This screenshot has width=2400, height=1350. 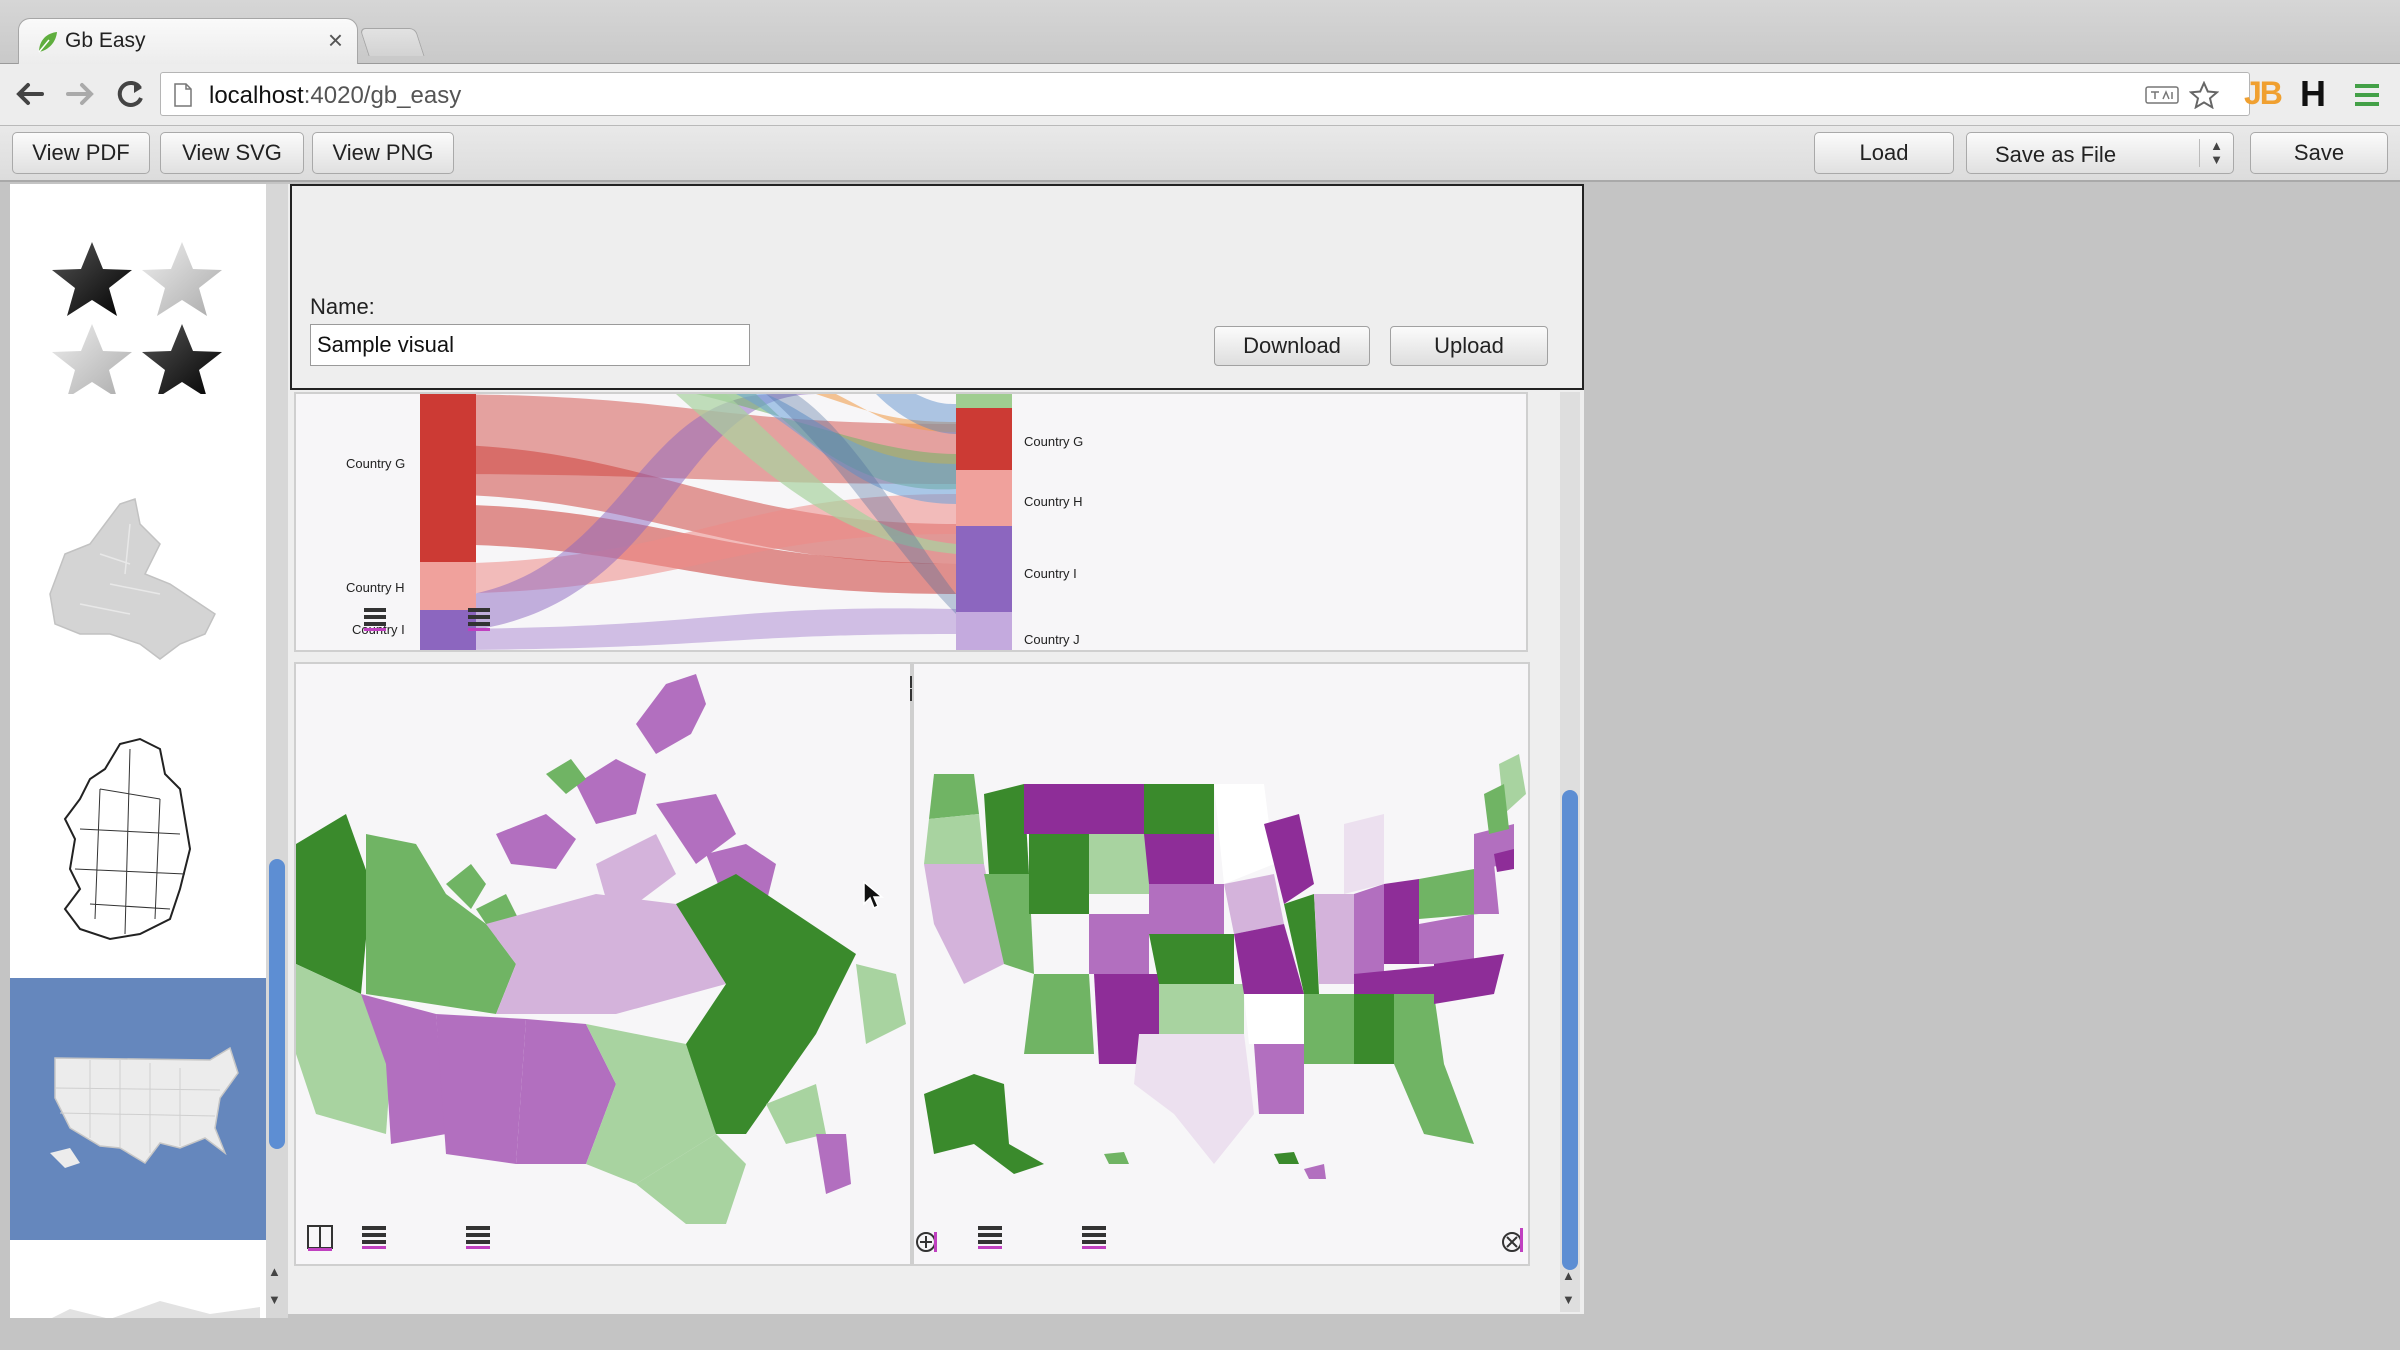 I want to click on new-tab-button, so click(x=392, y=42).